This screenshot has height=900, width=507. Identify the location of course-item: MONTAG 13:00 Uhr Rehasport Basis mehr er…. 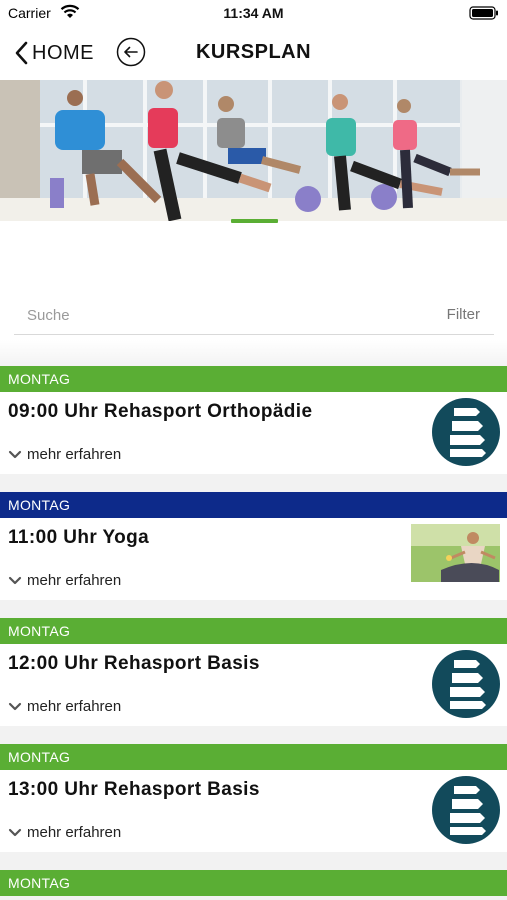
(253, 807).